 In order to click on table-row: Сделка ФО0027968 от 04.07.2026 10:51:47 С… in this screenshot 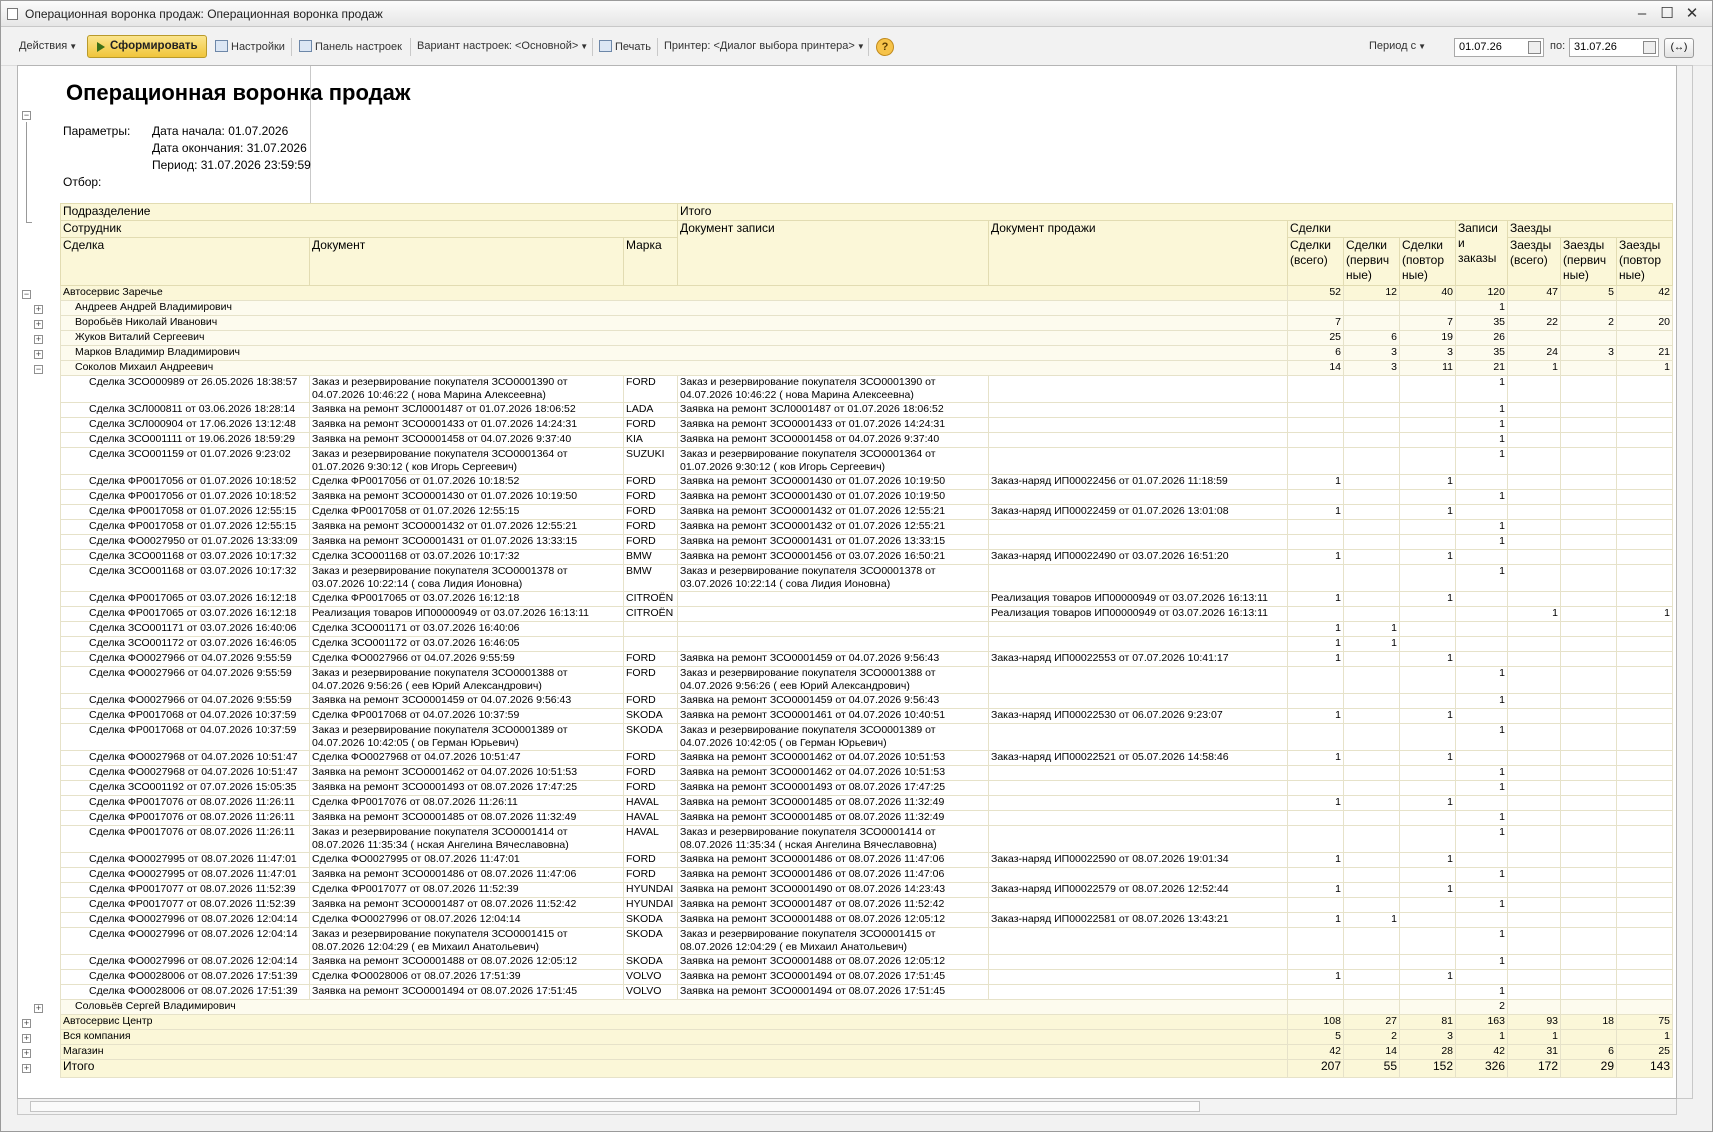, I will do `click(866, 758)`.